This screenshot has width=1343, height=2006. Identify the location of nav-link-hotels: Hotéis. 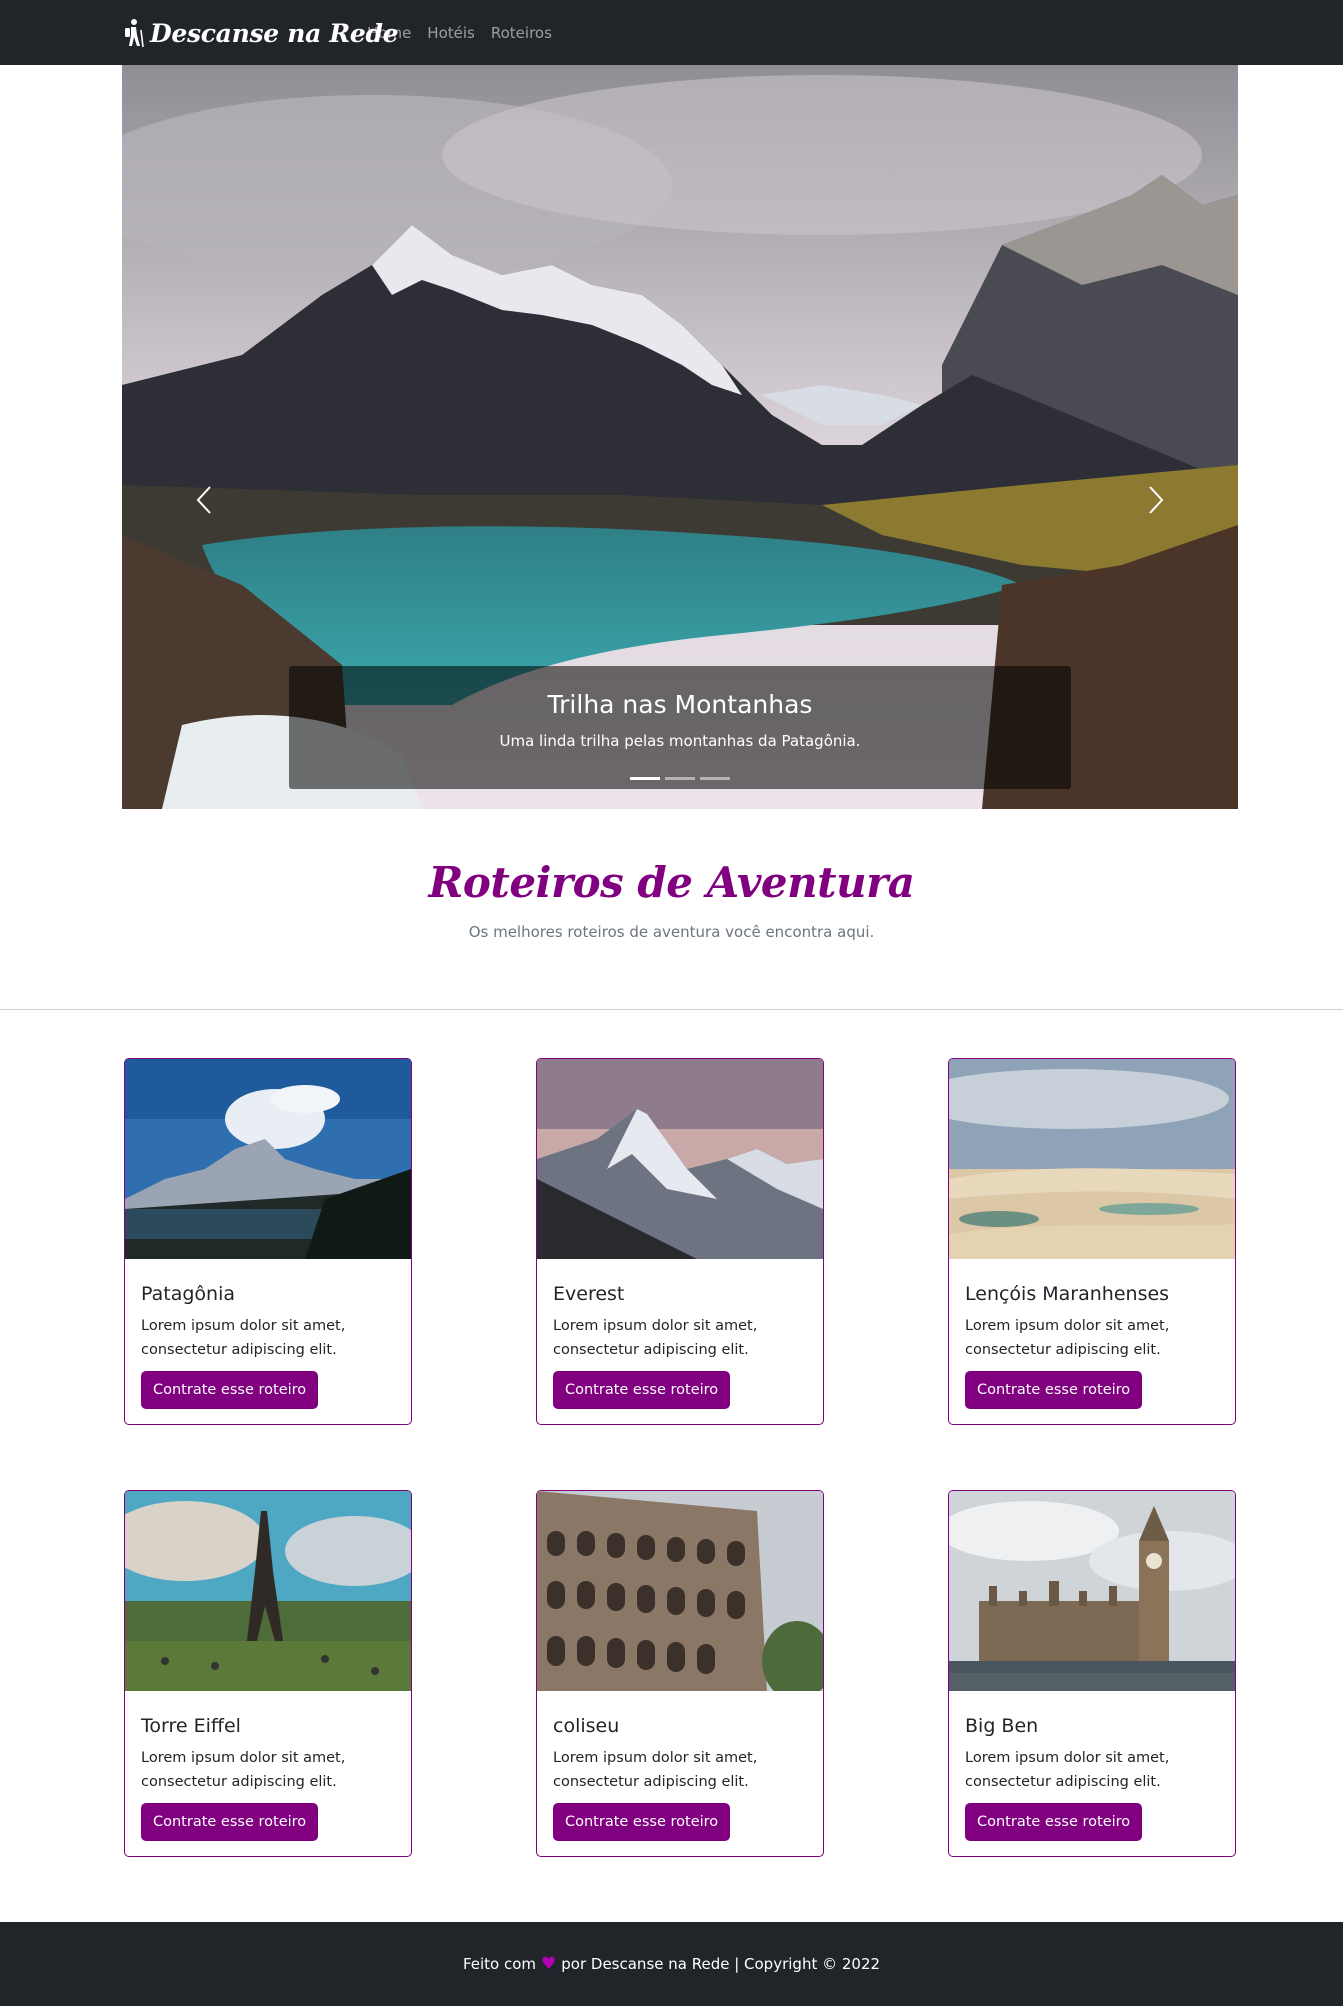
(451, 33).